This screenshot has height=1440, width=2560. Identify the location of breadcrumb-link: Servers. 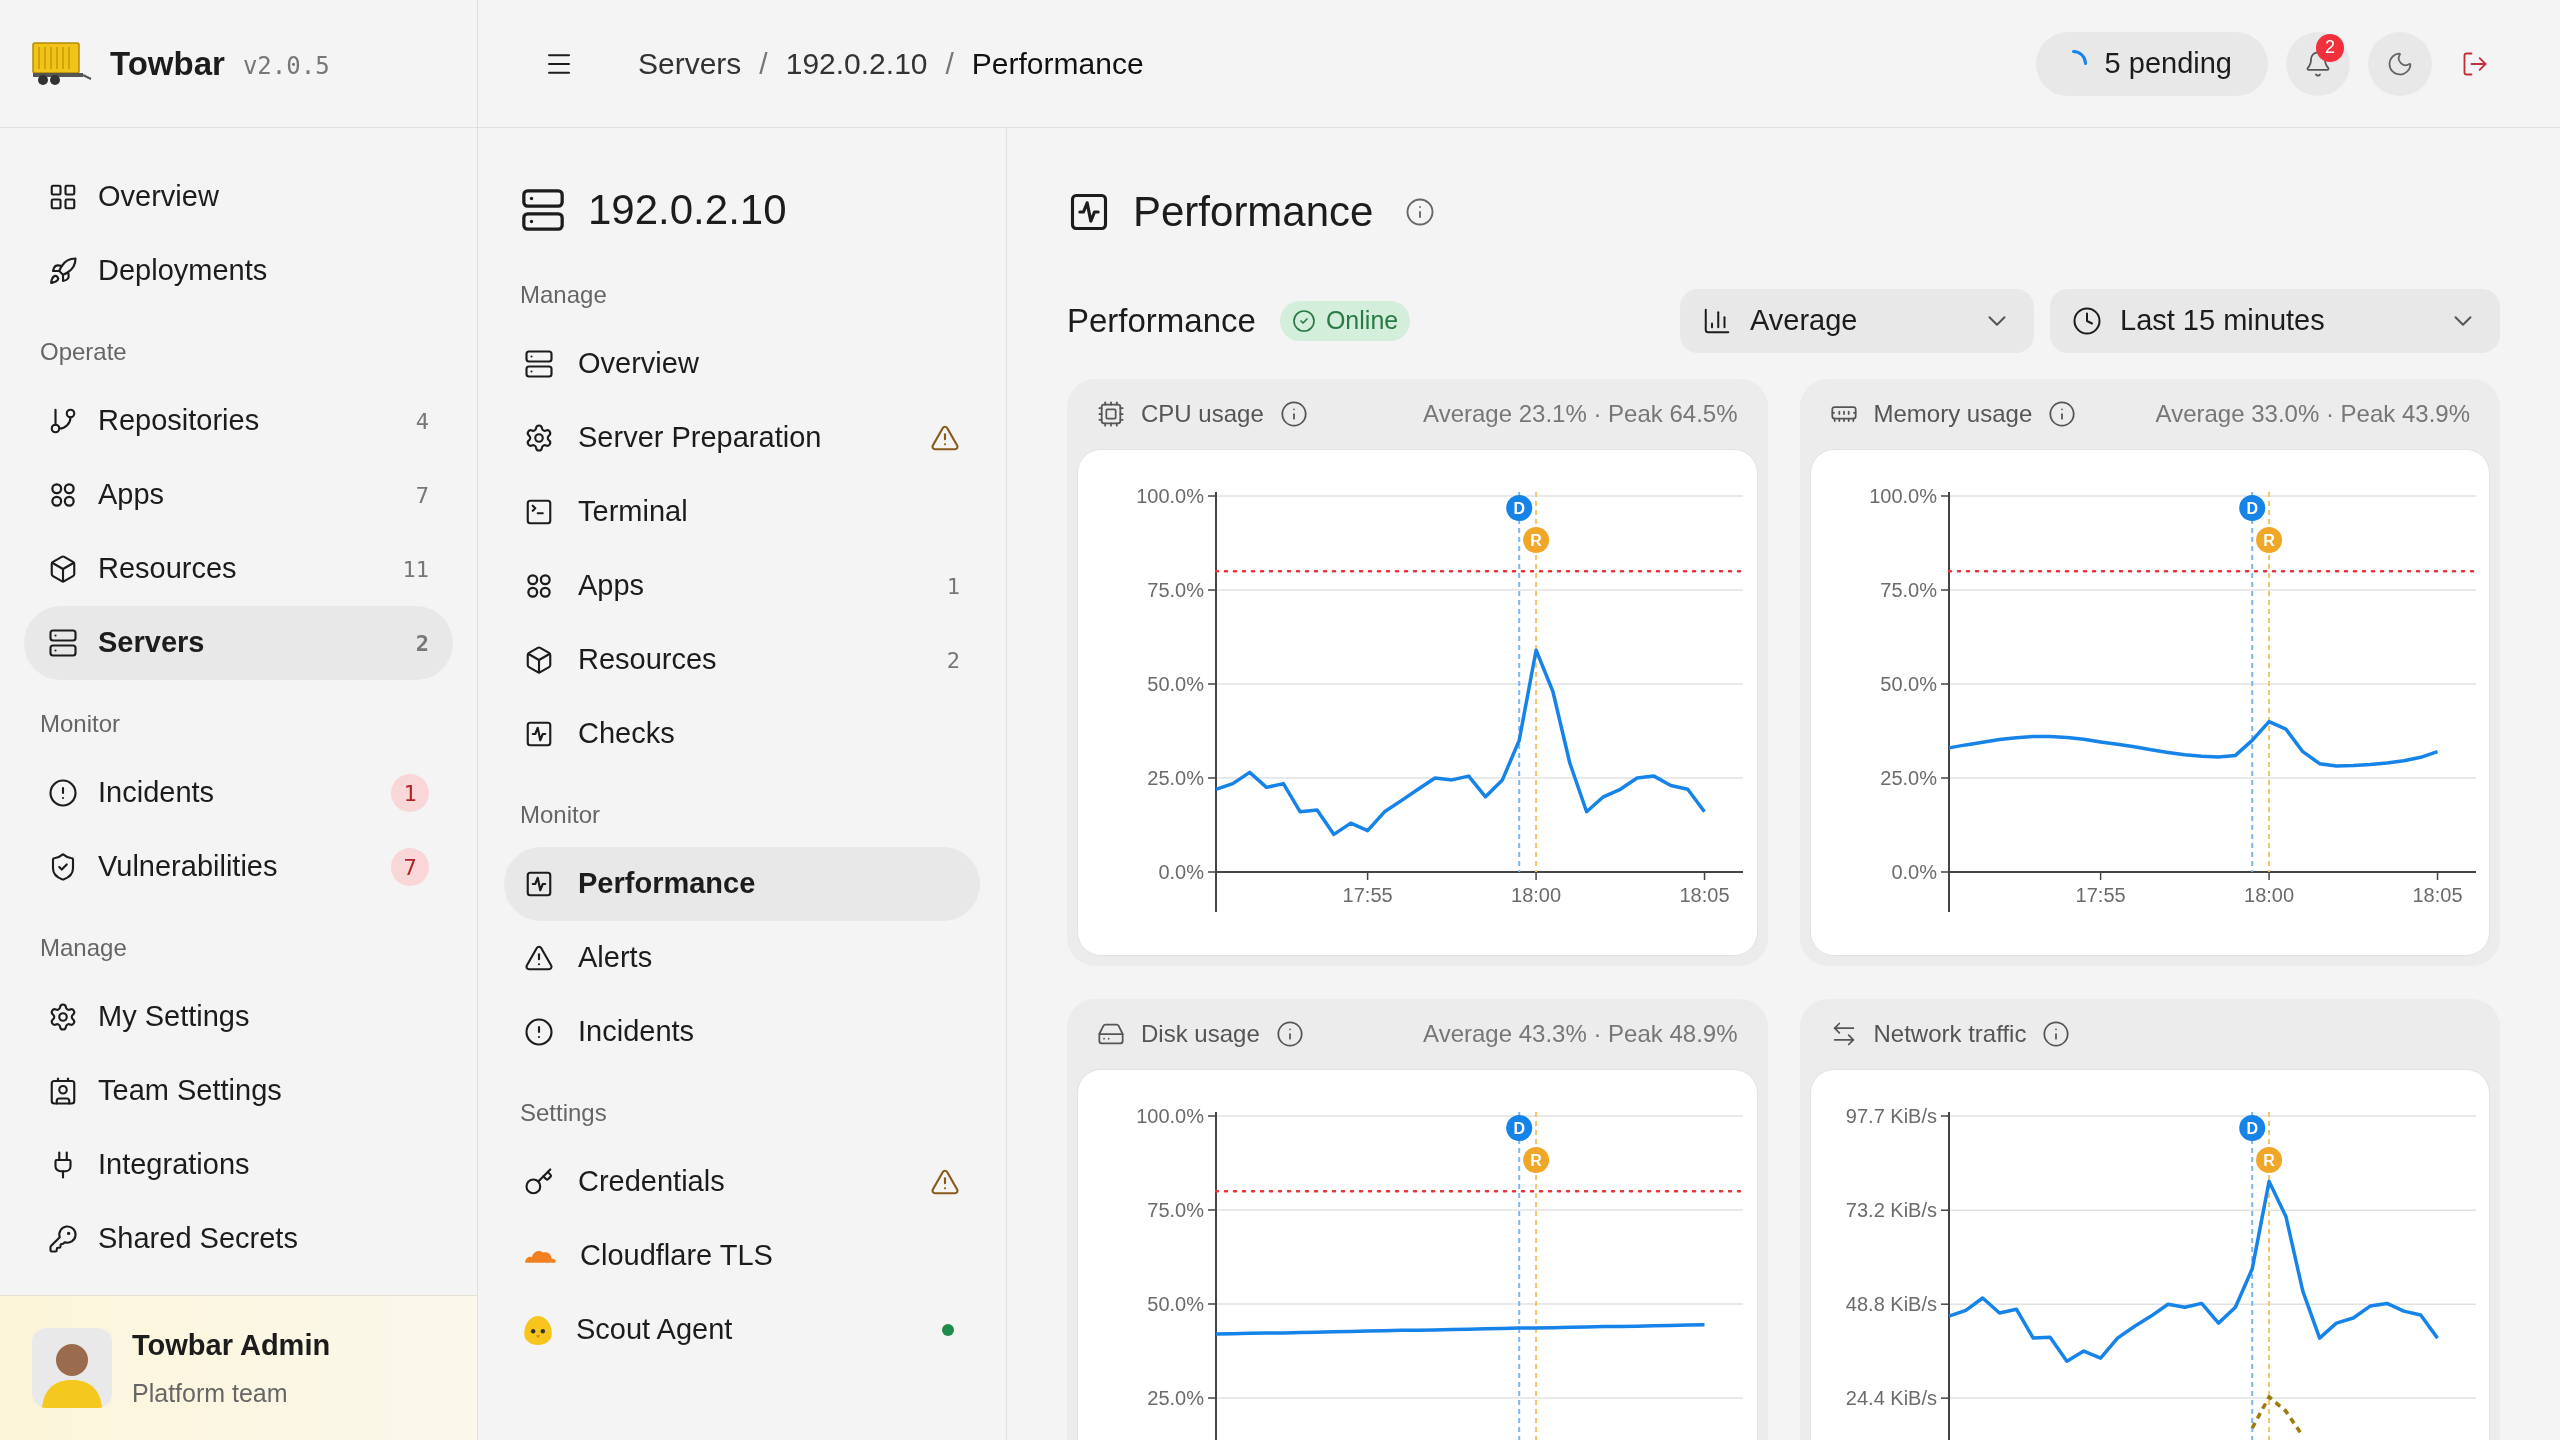
(690, 63).